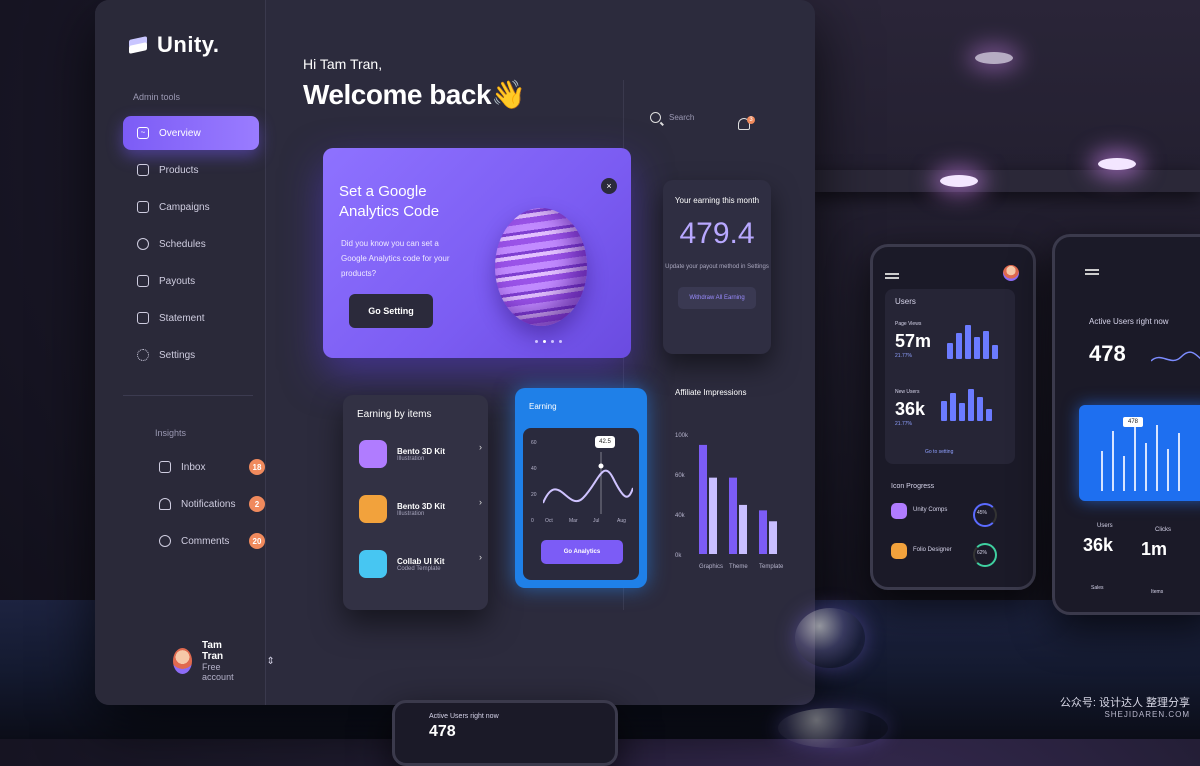  I want to click on earning-line, so click(588, 483).